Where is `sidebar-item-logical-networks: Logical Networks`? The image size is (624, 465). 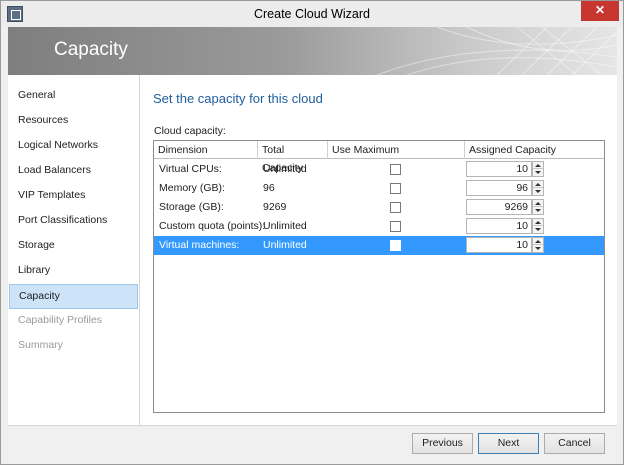
sidebar-item-logical-networks: Logical Networks is located at coordinates (73, 145).